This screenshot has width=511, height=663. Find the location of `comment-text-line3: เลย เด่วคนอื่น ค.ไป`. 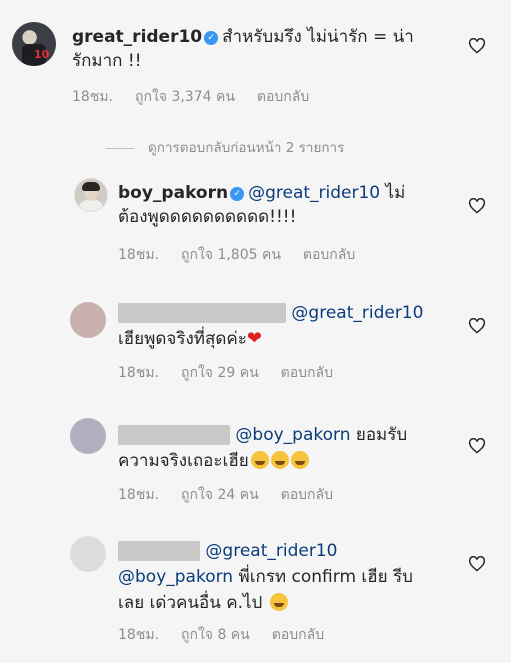

comment-text-line3: เลย เด่วคนอื่น ค.ไป is located at coordinates (203, 603).